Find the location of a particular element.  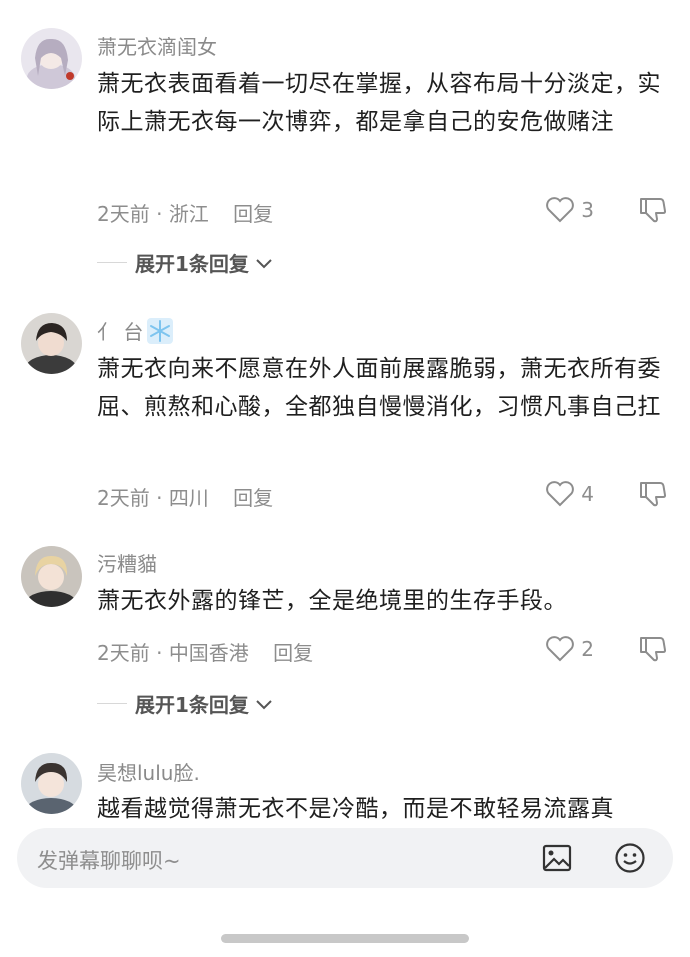

username: 污糟貓 is located at coordinates (127, 562).